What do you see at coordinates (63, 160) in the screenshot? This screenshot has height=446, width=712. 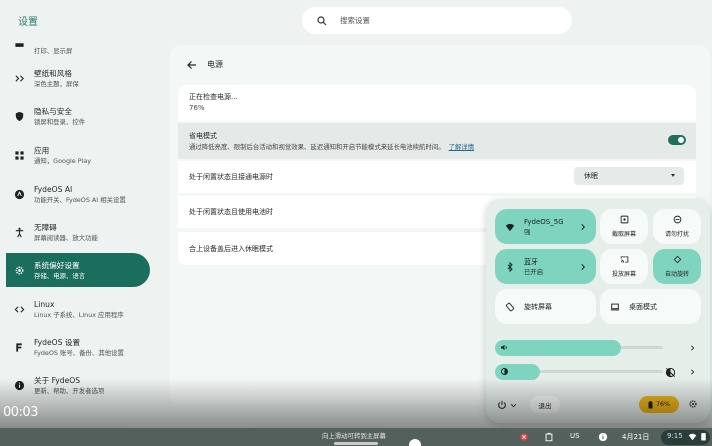 I see `sidebar-item-subtitle: 通知，Google Play` at bounding box center [63, 160].